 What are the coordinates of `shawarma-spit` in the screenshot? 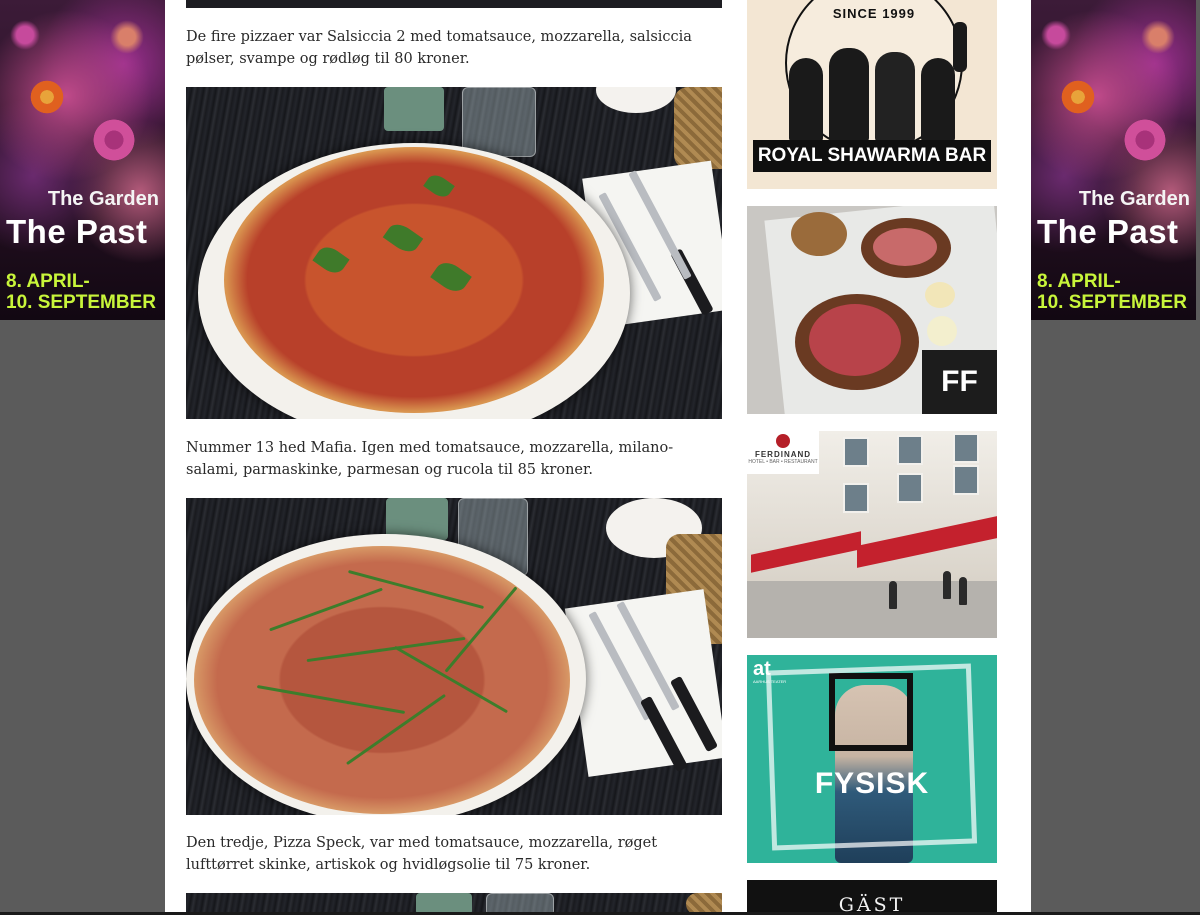 It's located at (960, 47).